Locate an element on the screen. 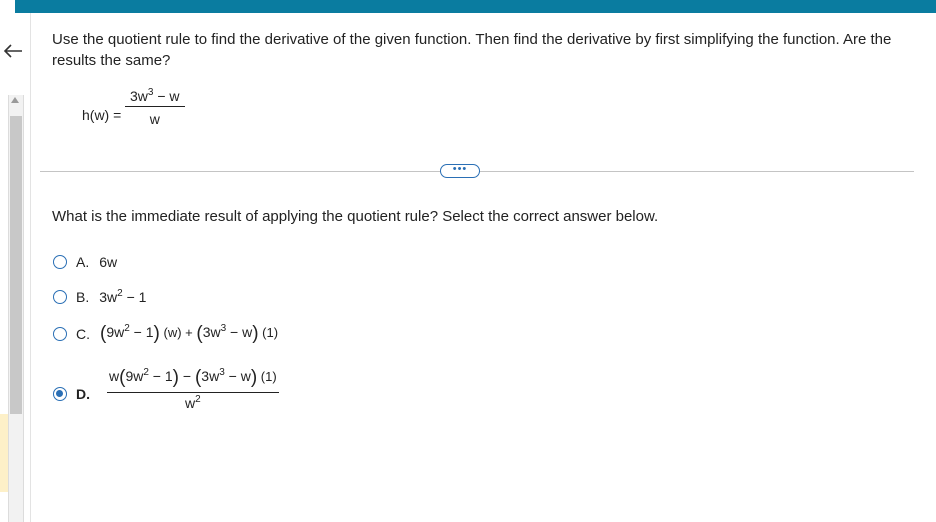 This screenshot has width=936, height=522. content-border is located at coordinates (30, 267).